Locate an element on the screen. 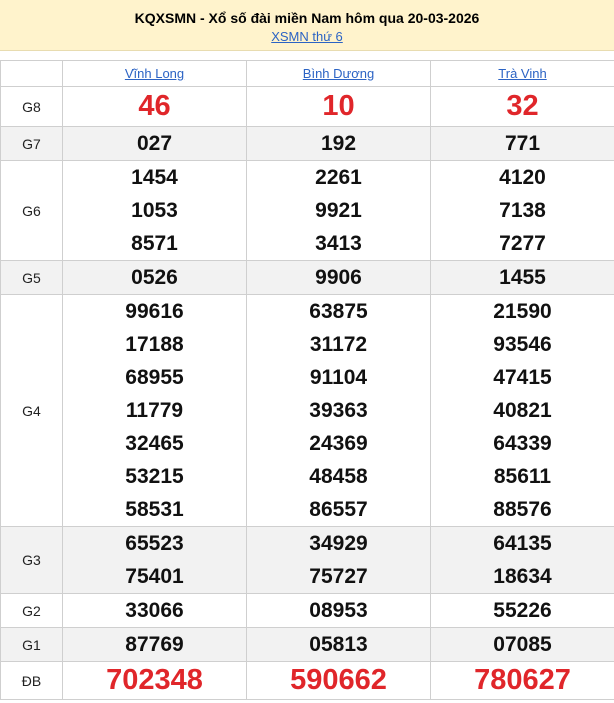 The width and height of the screenshot is (614, 703). prize-number: 192 is located at coordinates (338, 143).